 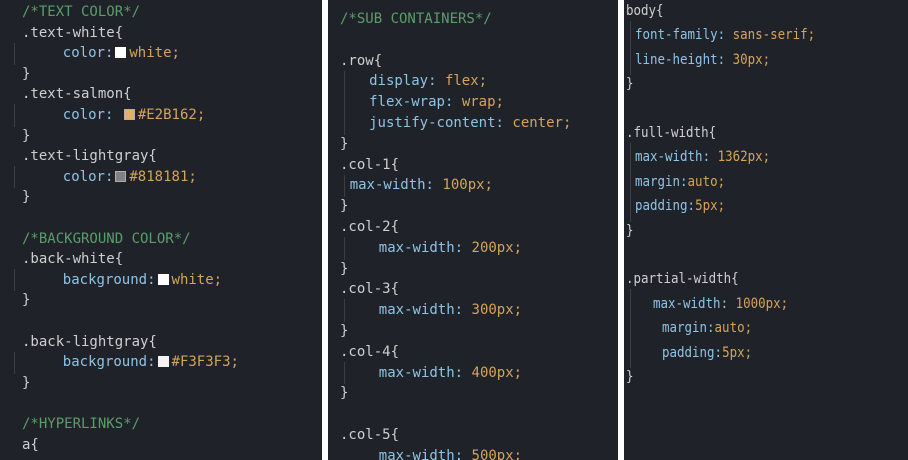 What do you see at coordinates (369, 352) in the screenshot?
I see `code-selector-line: .col-4{` at bounding box center [369, 352].